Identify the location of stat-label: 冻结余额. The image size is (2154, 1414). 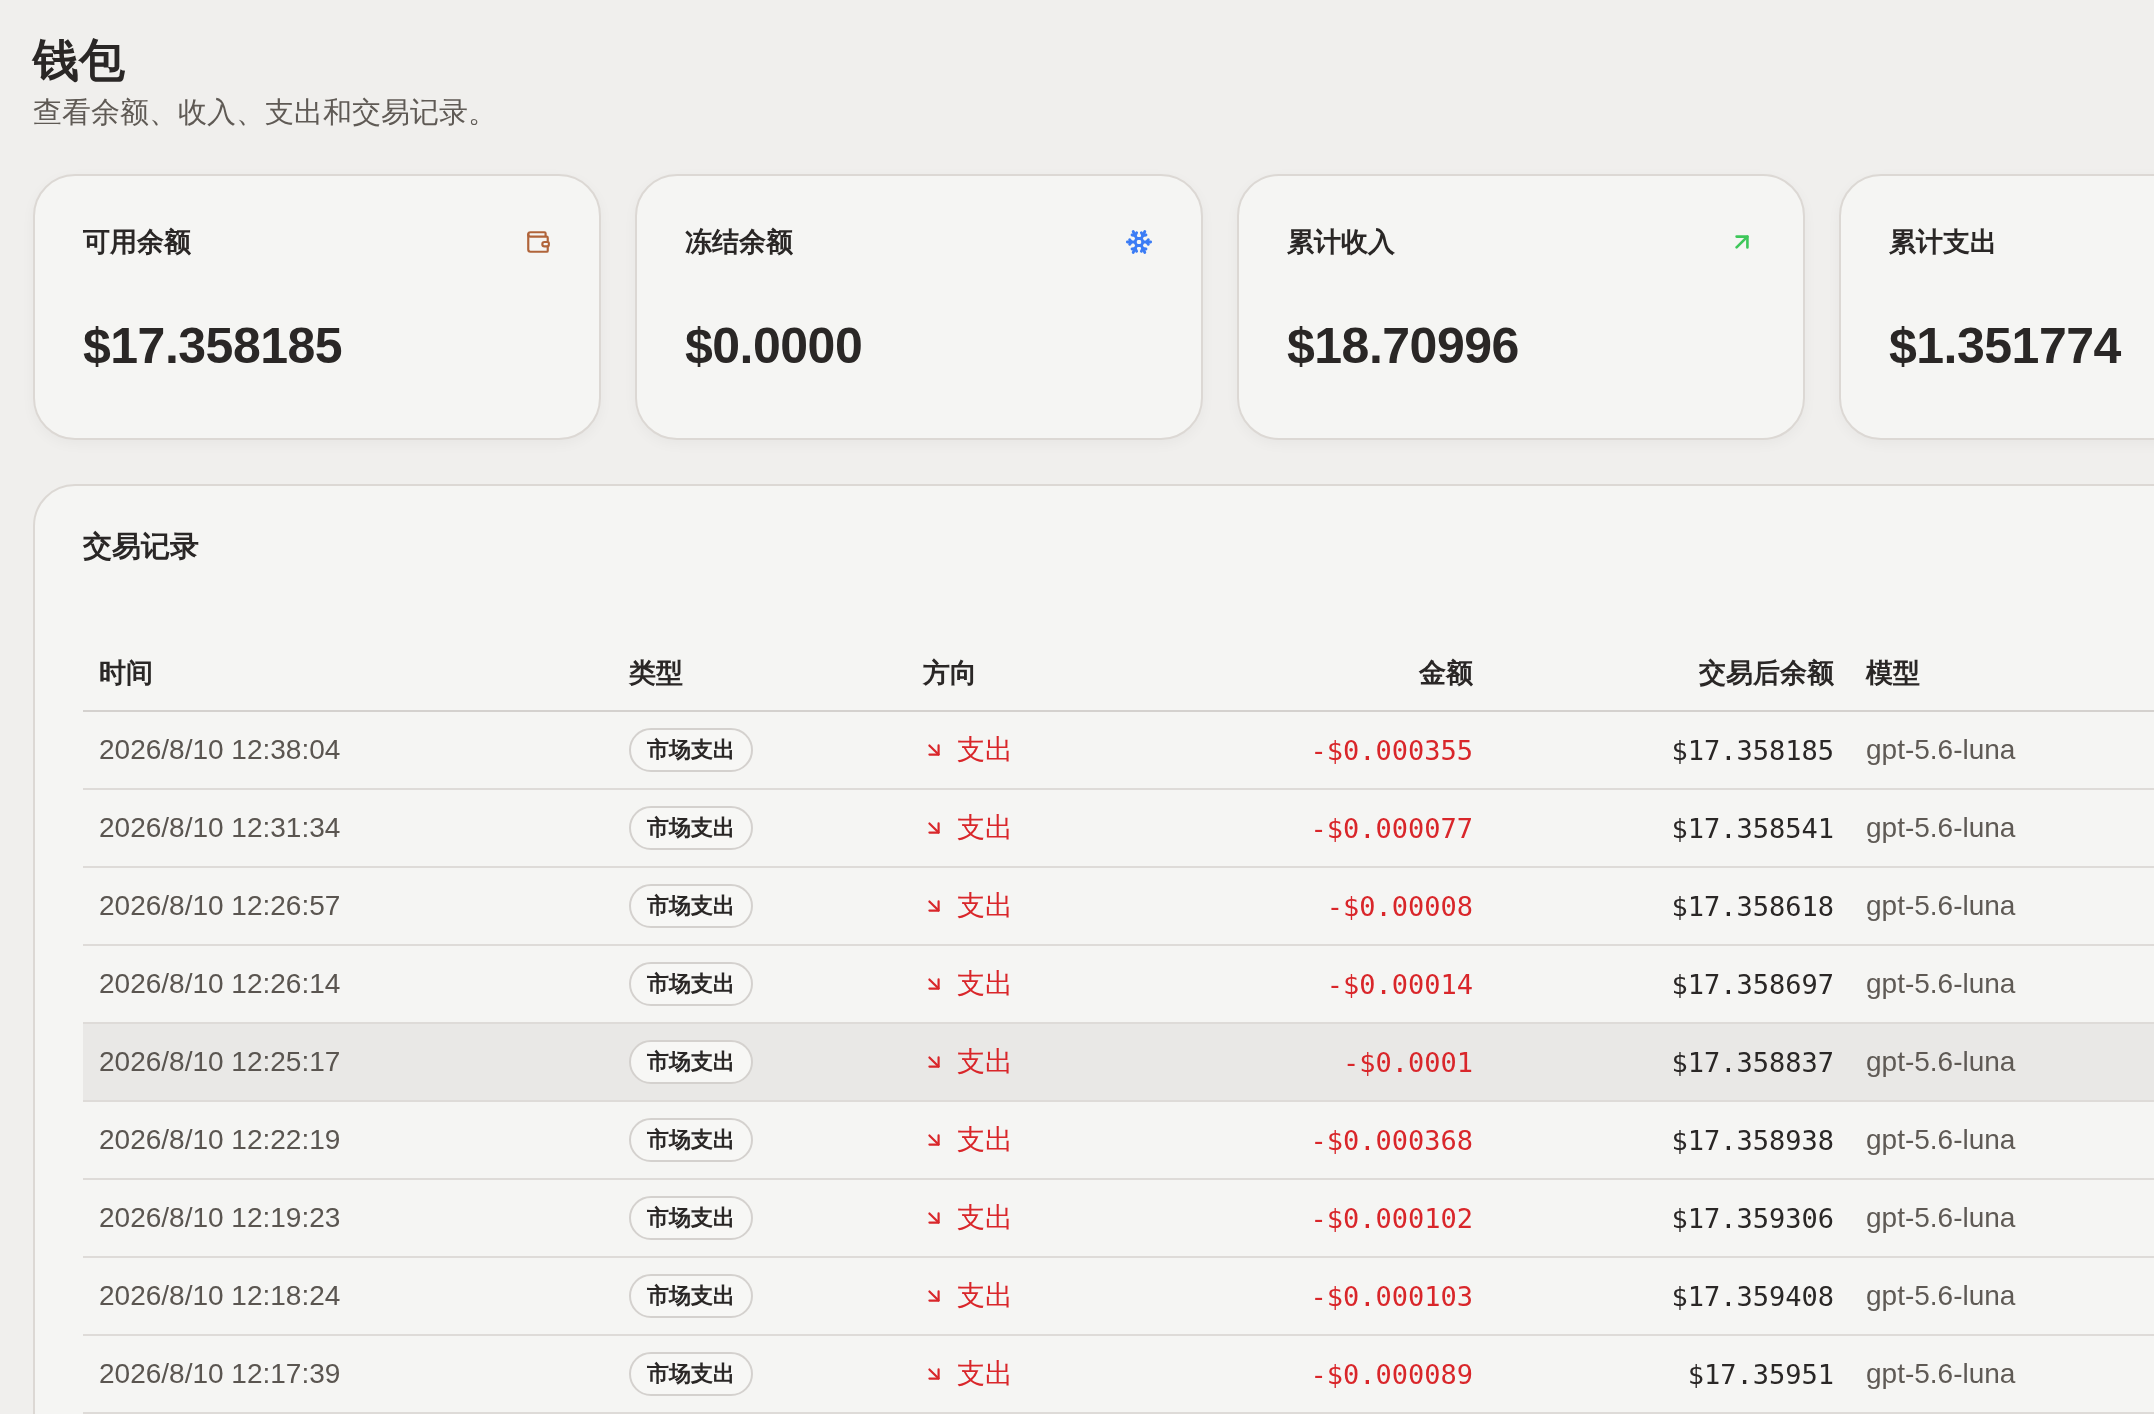
(739, 242).